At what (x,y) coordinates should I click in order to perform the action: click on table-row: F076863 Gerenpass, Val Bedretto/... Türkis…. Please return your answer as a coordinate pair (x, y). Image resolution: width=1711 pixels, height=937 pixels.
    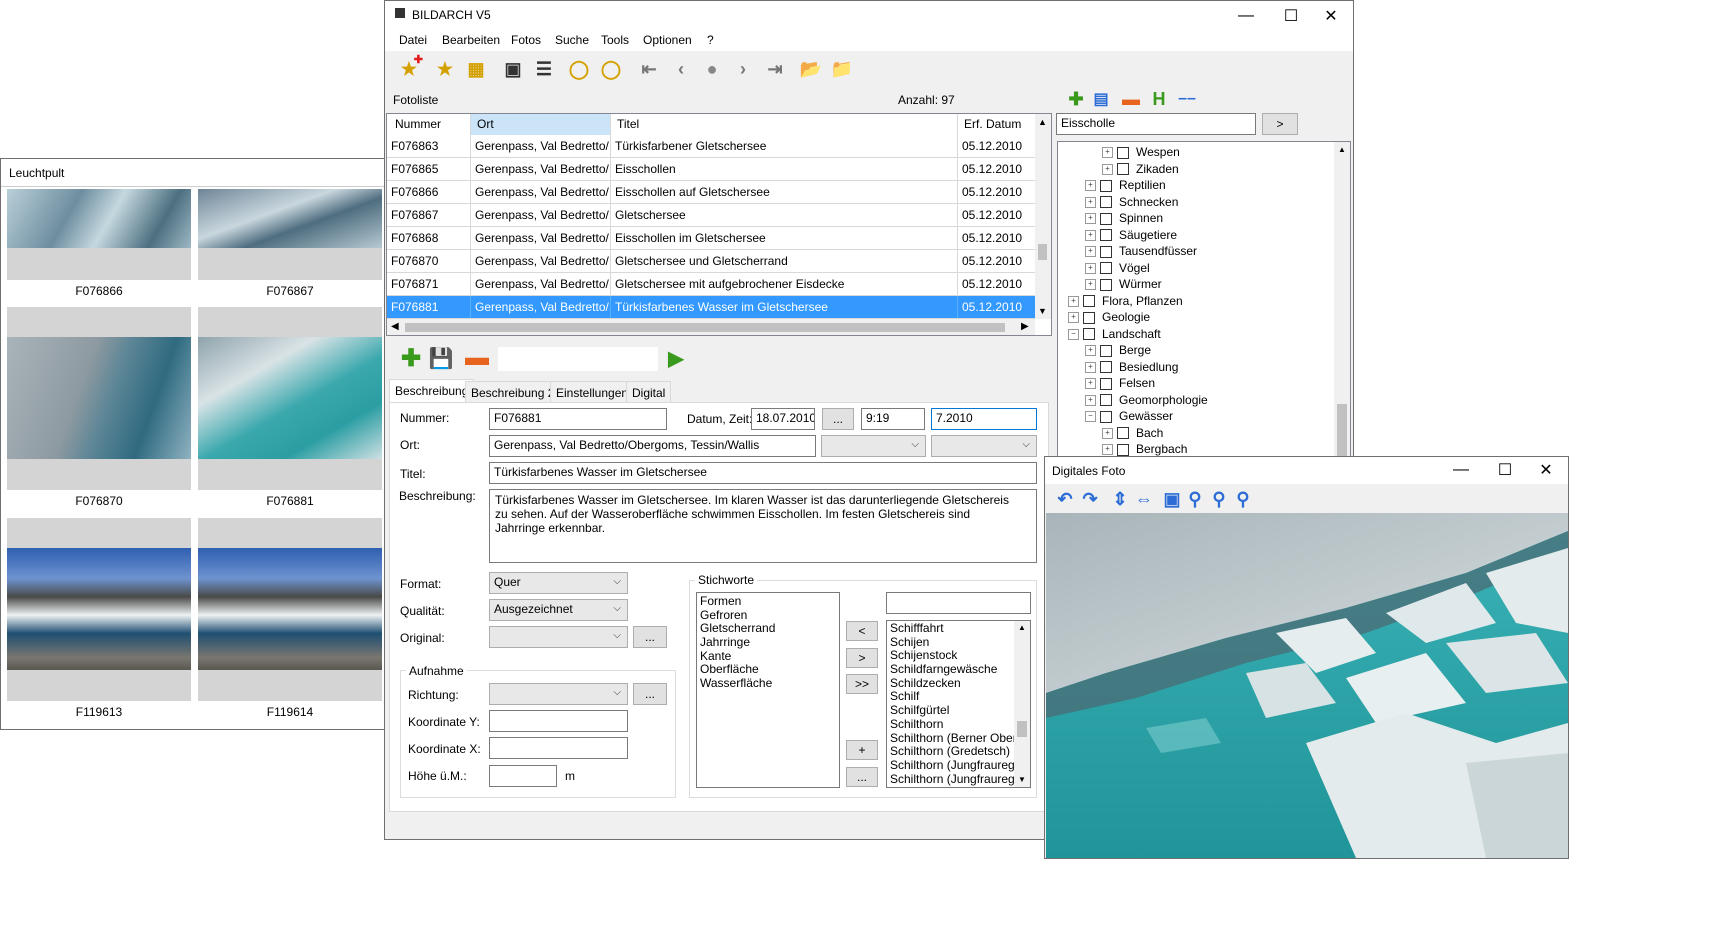
    Looking at the image, I should click on (719, 146).